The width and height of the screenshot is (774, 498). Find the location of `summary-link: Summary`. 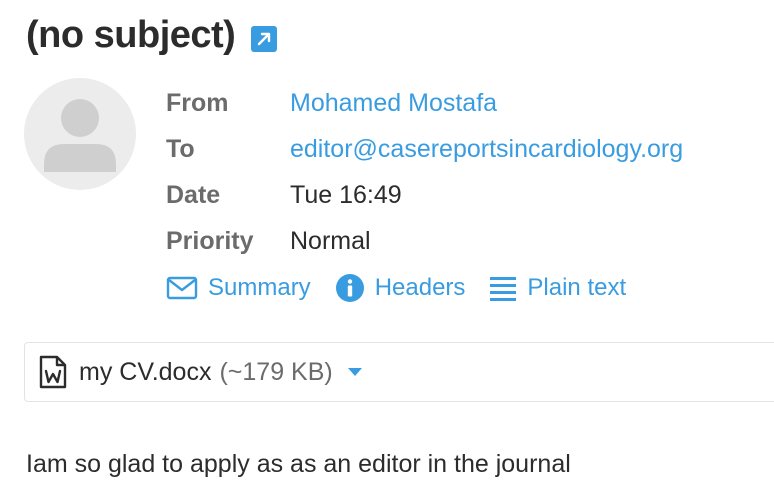

summary-link: Summary is located at coordinates (238, 288).